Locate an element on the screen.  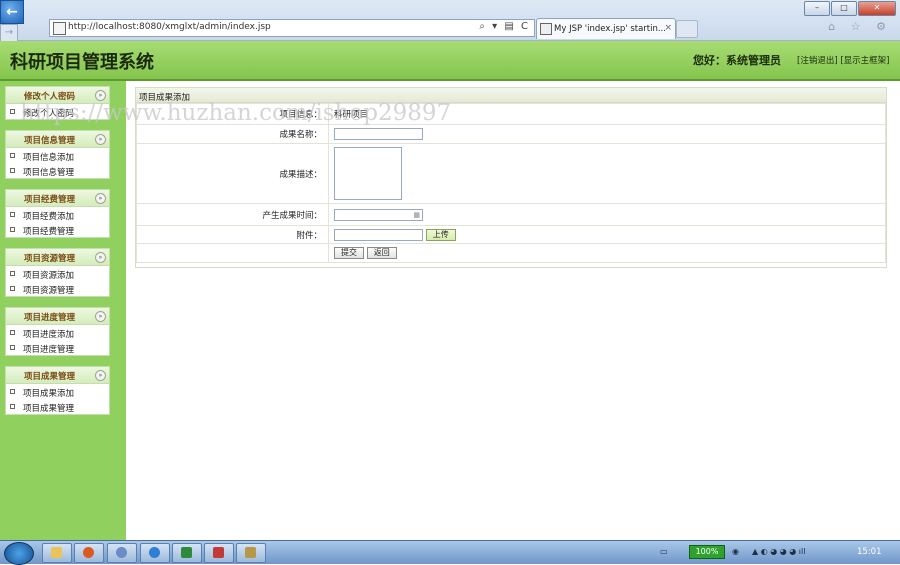
window-controls: – □ ✕ is located at coordinates (850, 8).